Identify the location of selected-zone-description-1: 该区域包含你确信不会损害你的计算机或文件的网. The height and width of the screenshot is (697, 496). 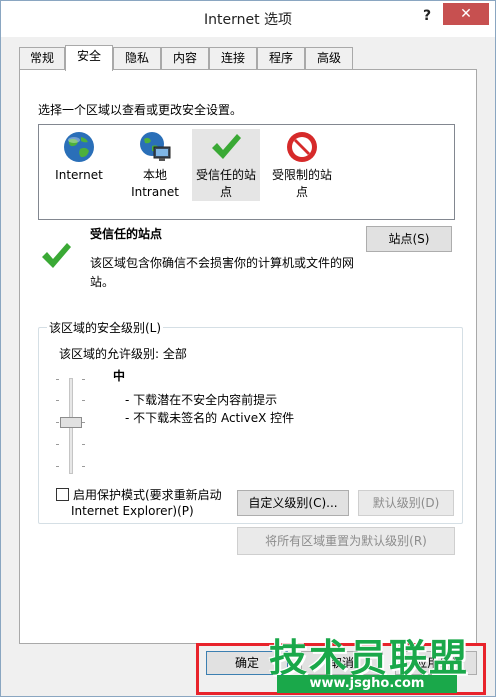
(222, 263).